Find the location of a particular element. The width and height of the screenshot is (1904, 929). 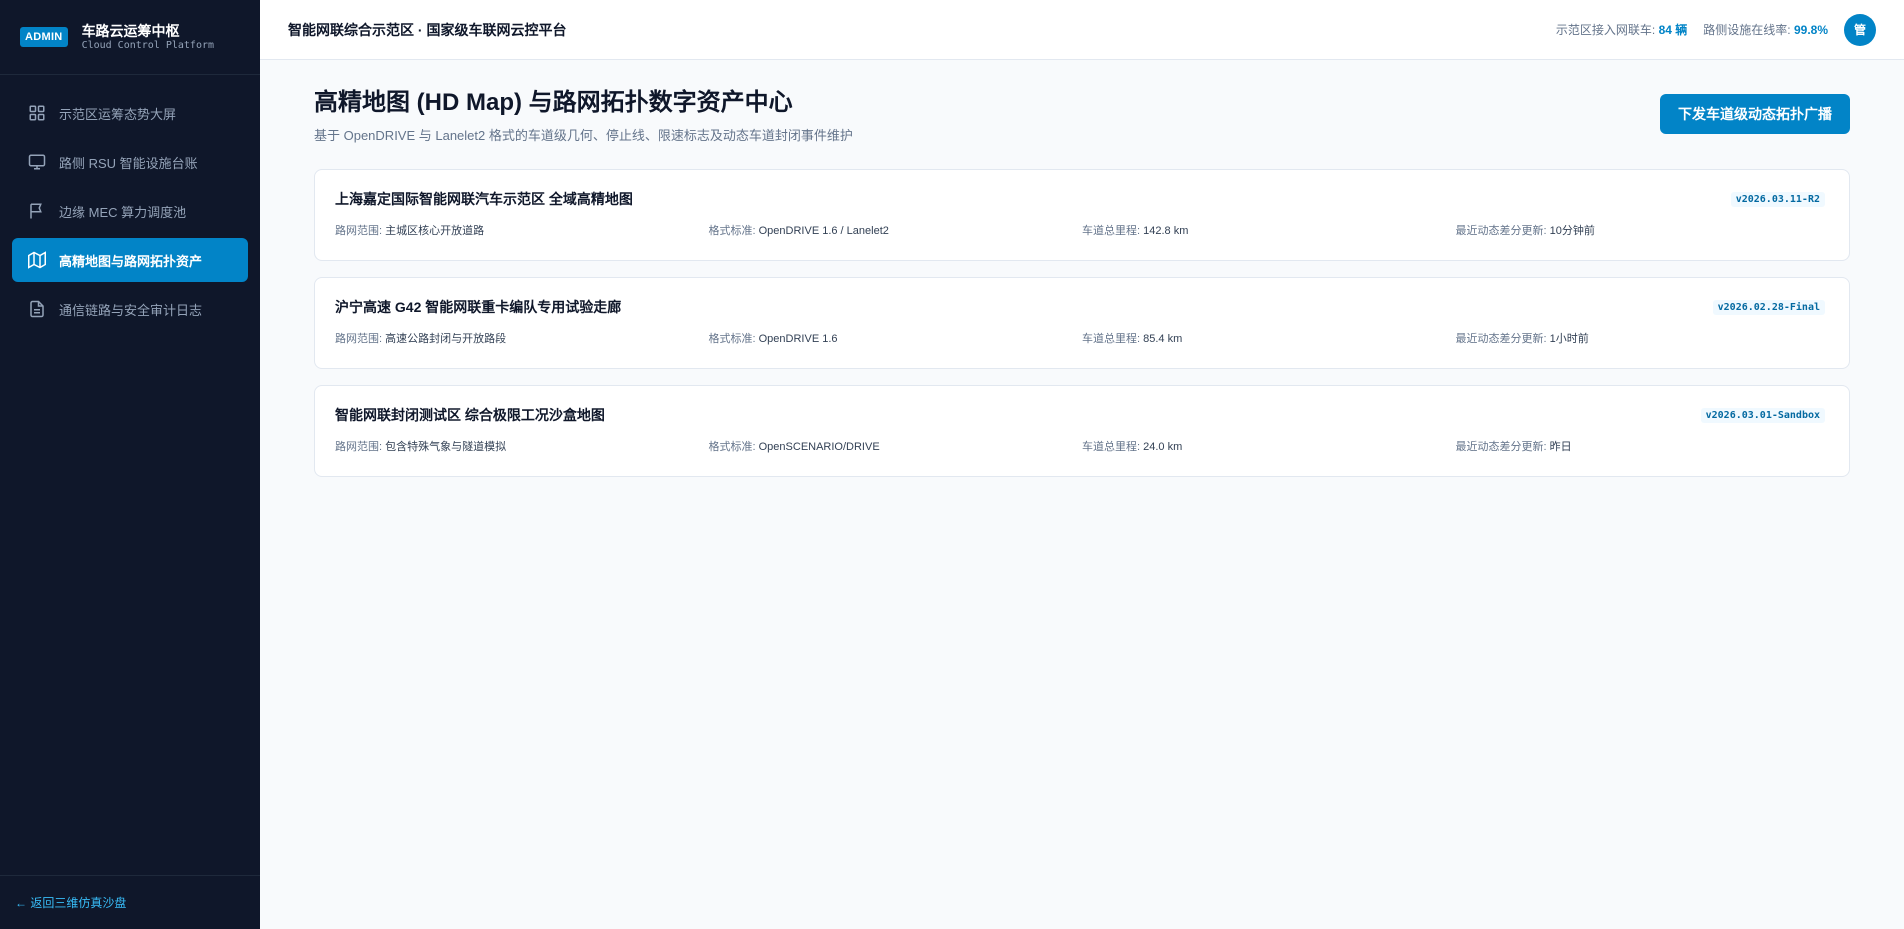

brand: ADMIN 车路云运筹中枢 Cloud Control Platform is located at coordinates (130, 37).